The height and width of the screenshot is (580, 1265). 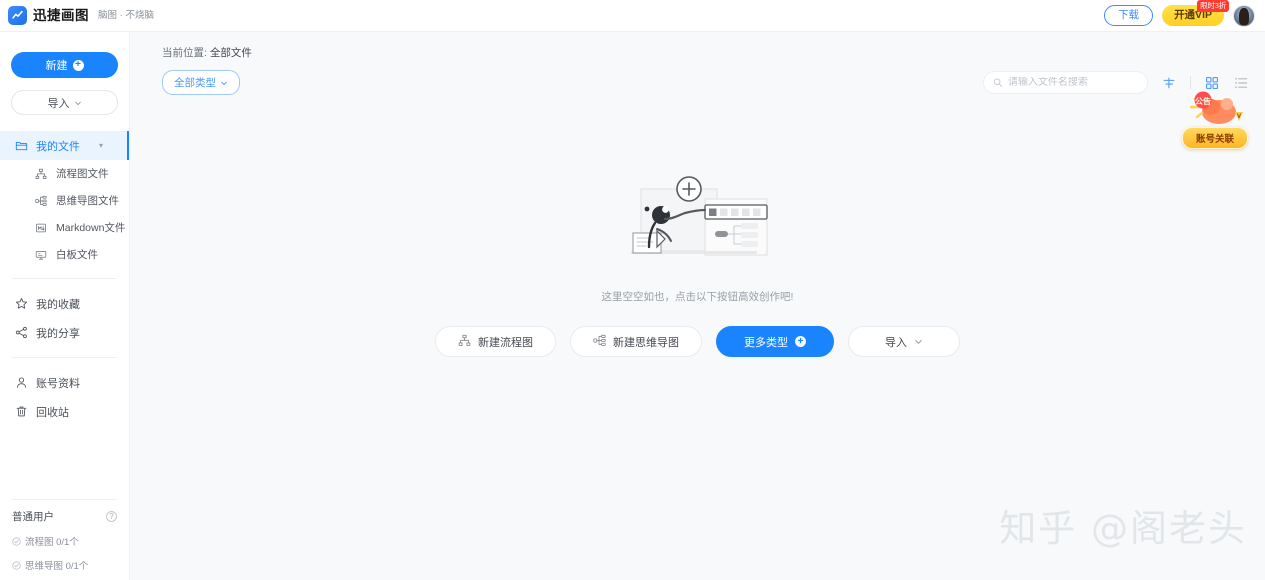 What do you see at coordinates (58, 103) in the screenshot?
I see `import-label: 导入` at bounding box center [58, 103].